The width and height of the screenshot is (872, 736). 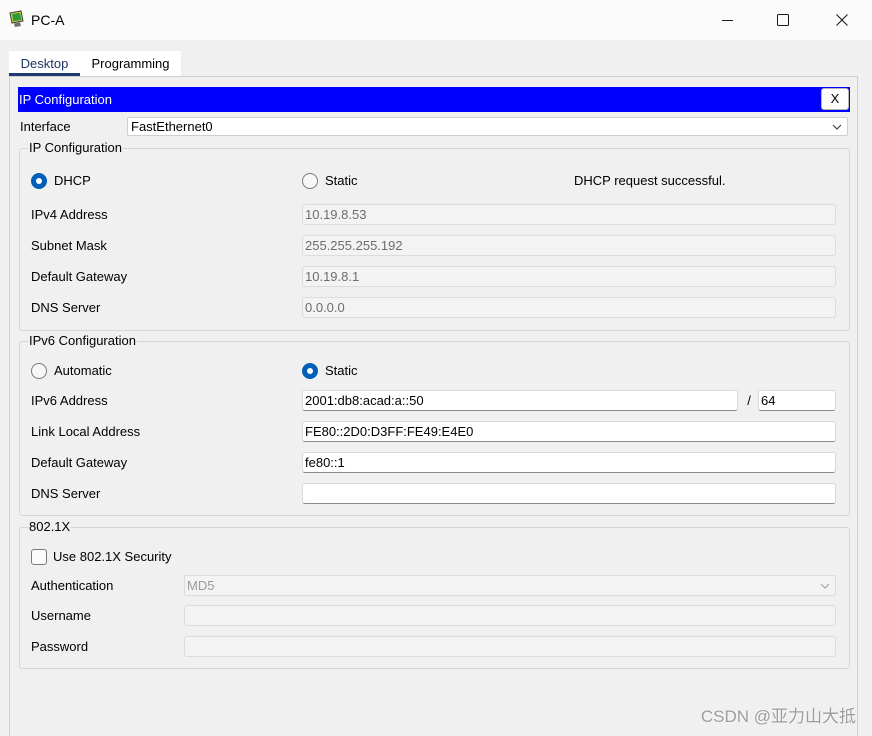 I want to click on subnet-mask-input, so click(x=569, y=245).